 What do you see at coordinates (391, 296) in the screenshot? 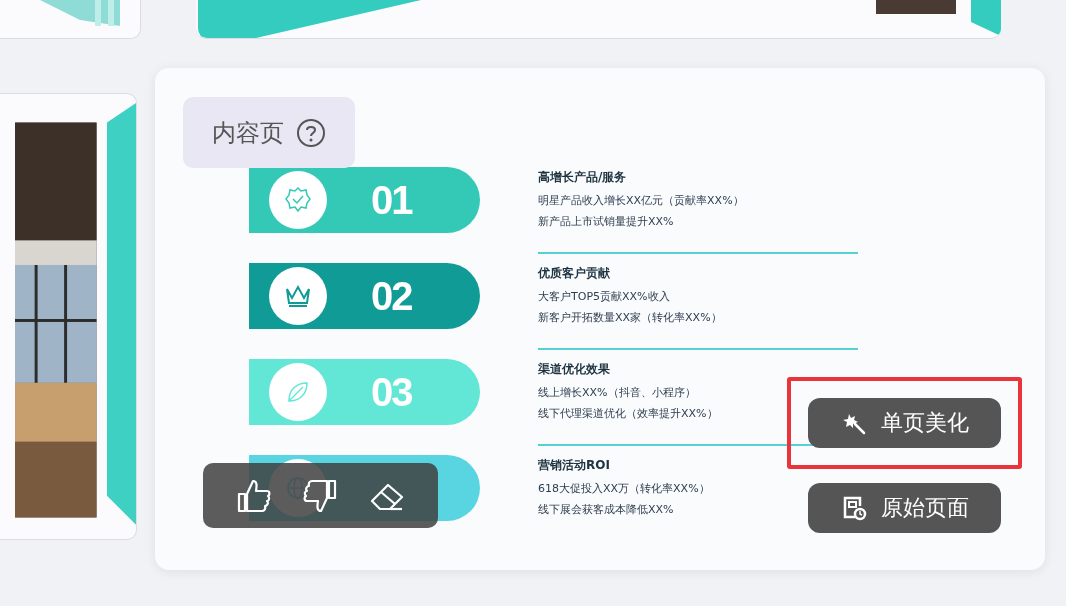
I see `section-number: 02` at bounding box center [391, 296].